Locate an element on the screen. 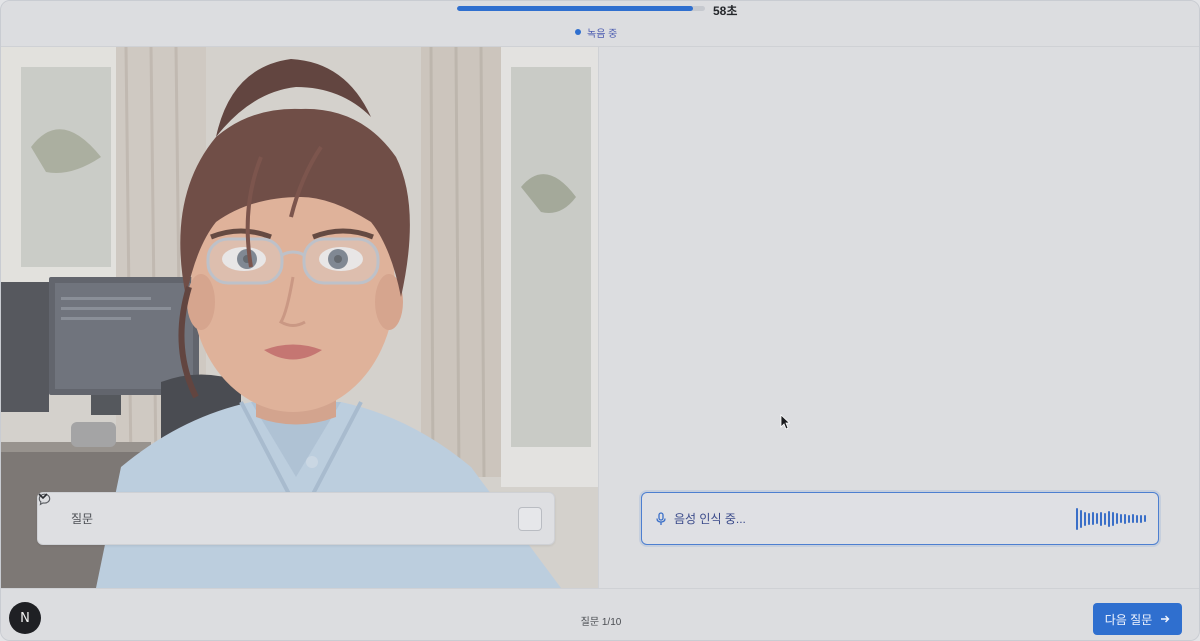 Image resolution: width=1200 pixels, height=641 pixels. progress-fill is located at coordinates (575, 8).